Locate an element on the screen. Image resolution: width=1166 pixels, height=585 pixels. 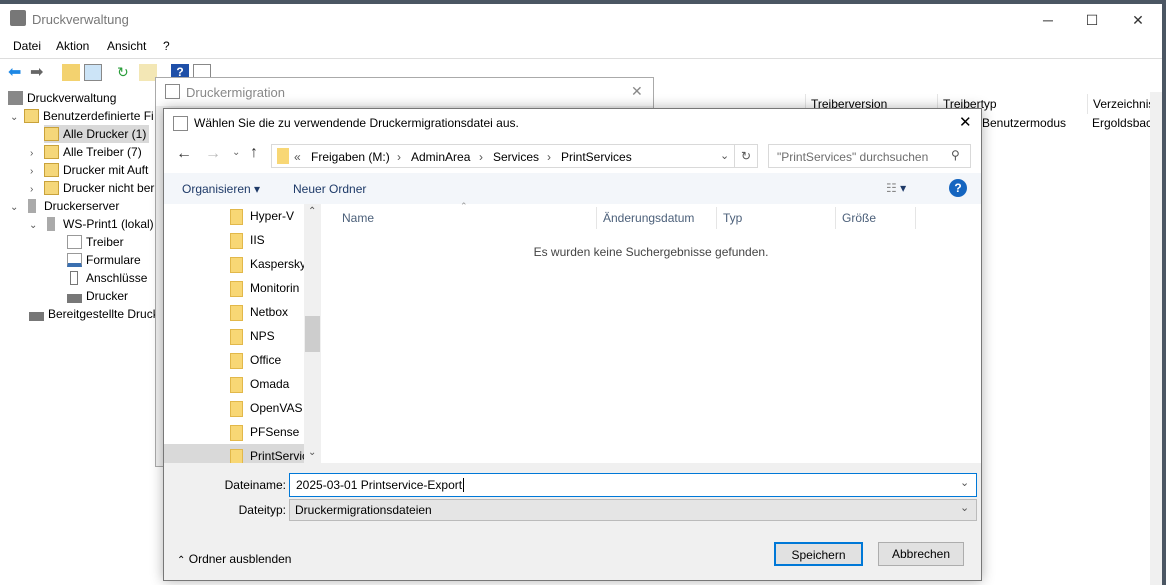
scrollbar-thumb is located at coordinates (312, 334).